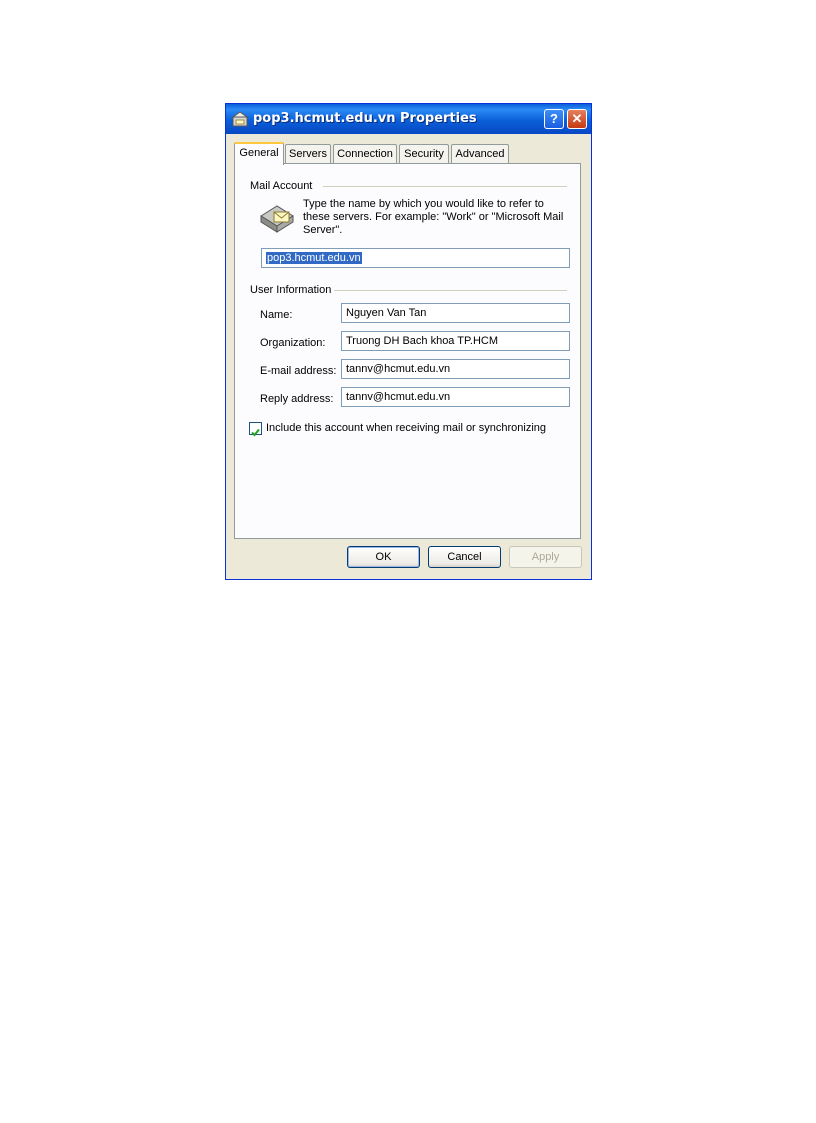 Image resolution: width=816 pixels, height=1123 pixels. I want to click on email-field: tannv@hcmut.edu.vn, so click(455, 369).